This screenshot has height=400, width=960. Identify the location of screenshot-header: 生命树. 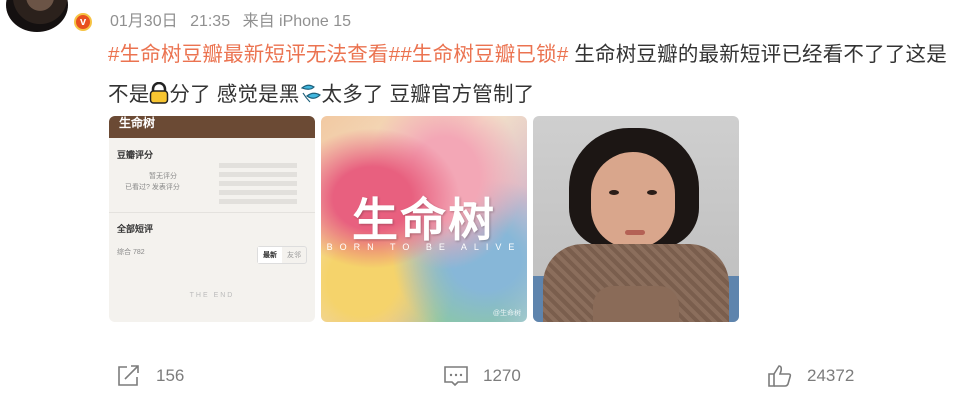
(212, 127).